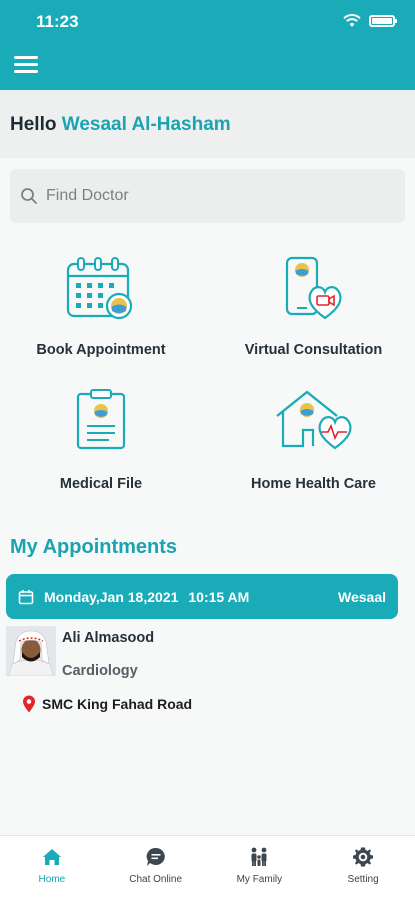  What do you see at coordinates (155, 856) in the screenshot?
I see `chat-icon` at bounding box center [155, 856].